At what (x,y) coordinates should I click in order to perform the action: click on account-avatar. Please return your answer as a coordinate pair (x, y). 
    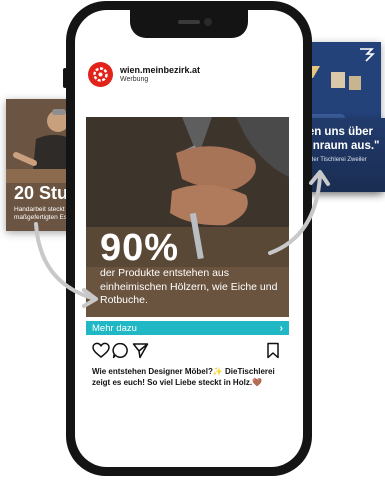
    Looking at the image, I should click on (100, 74).